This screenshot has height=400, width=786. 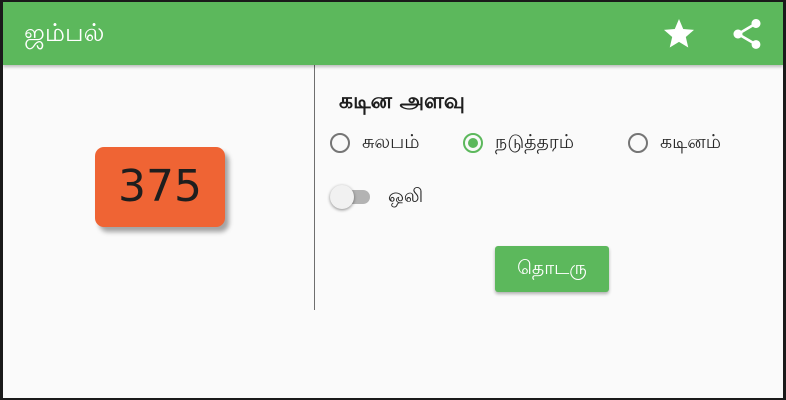 I want to click on difficulty-option-easy: சுலபம், so click(x=375, y=143).